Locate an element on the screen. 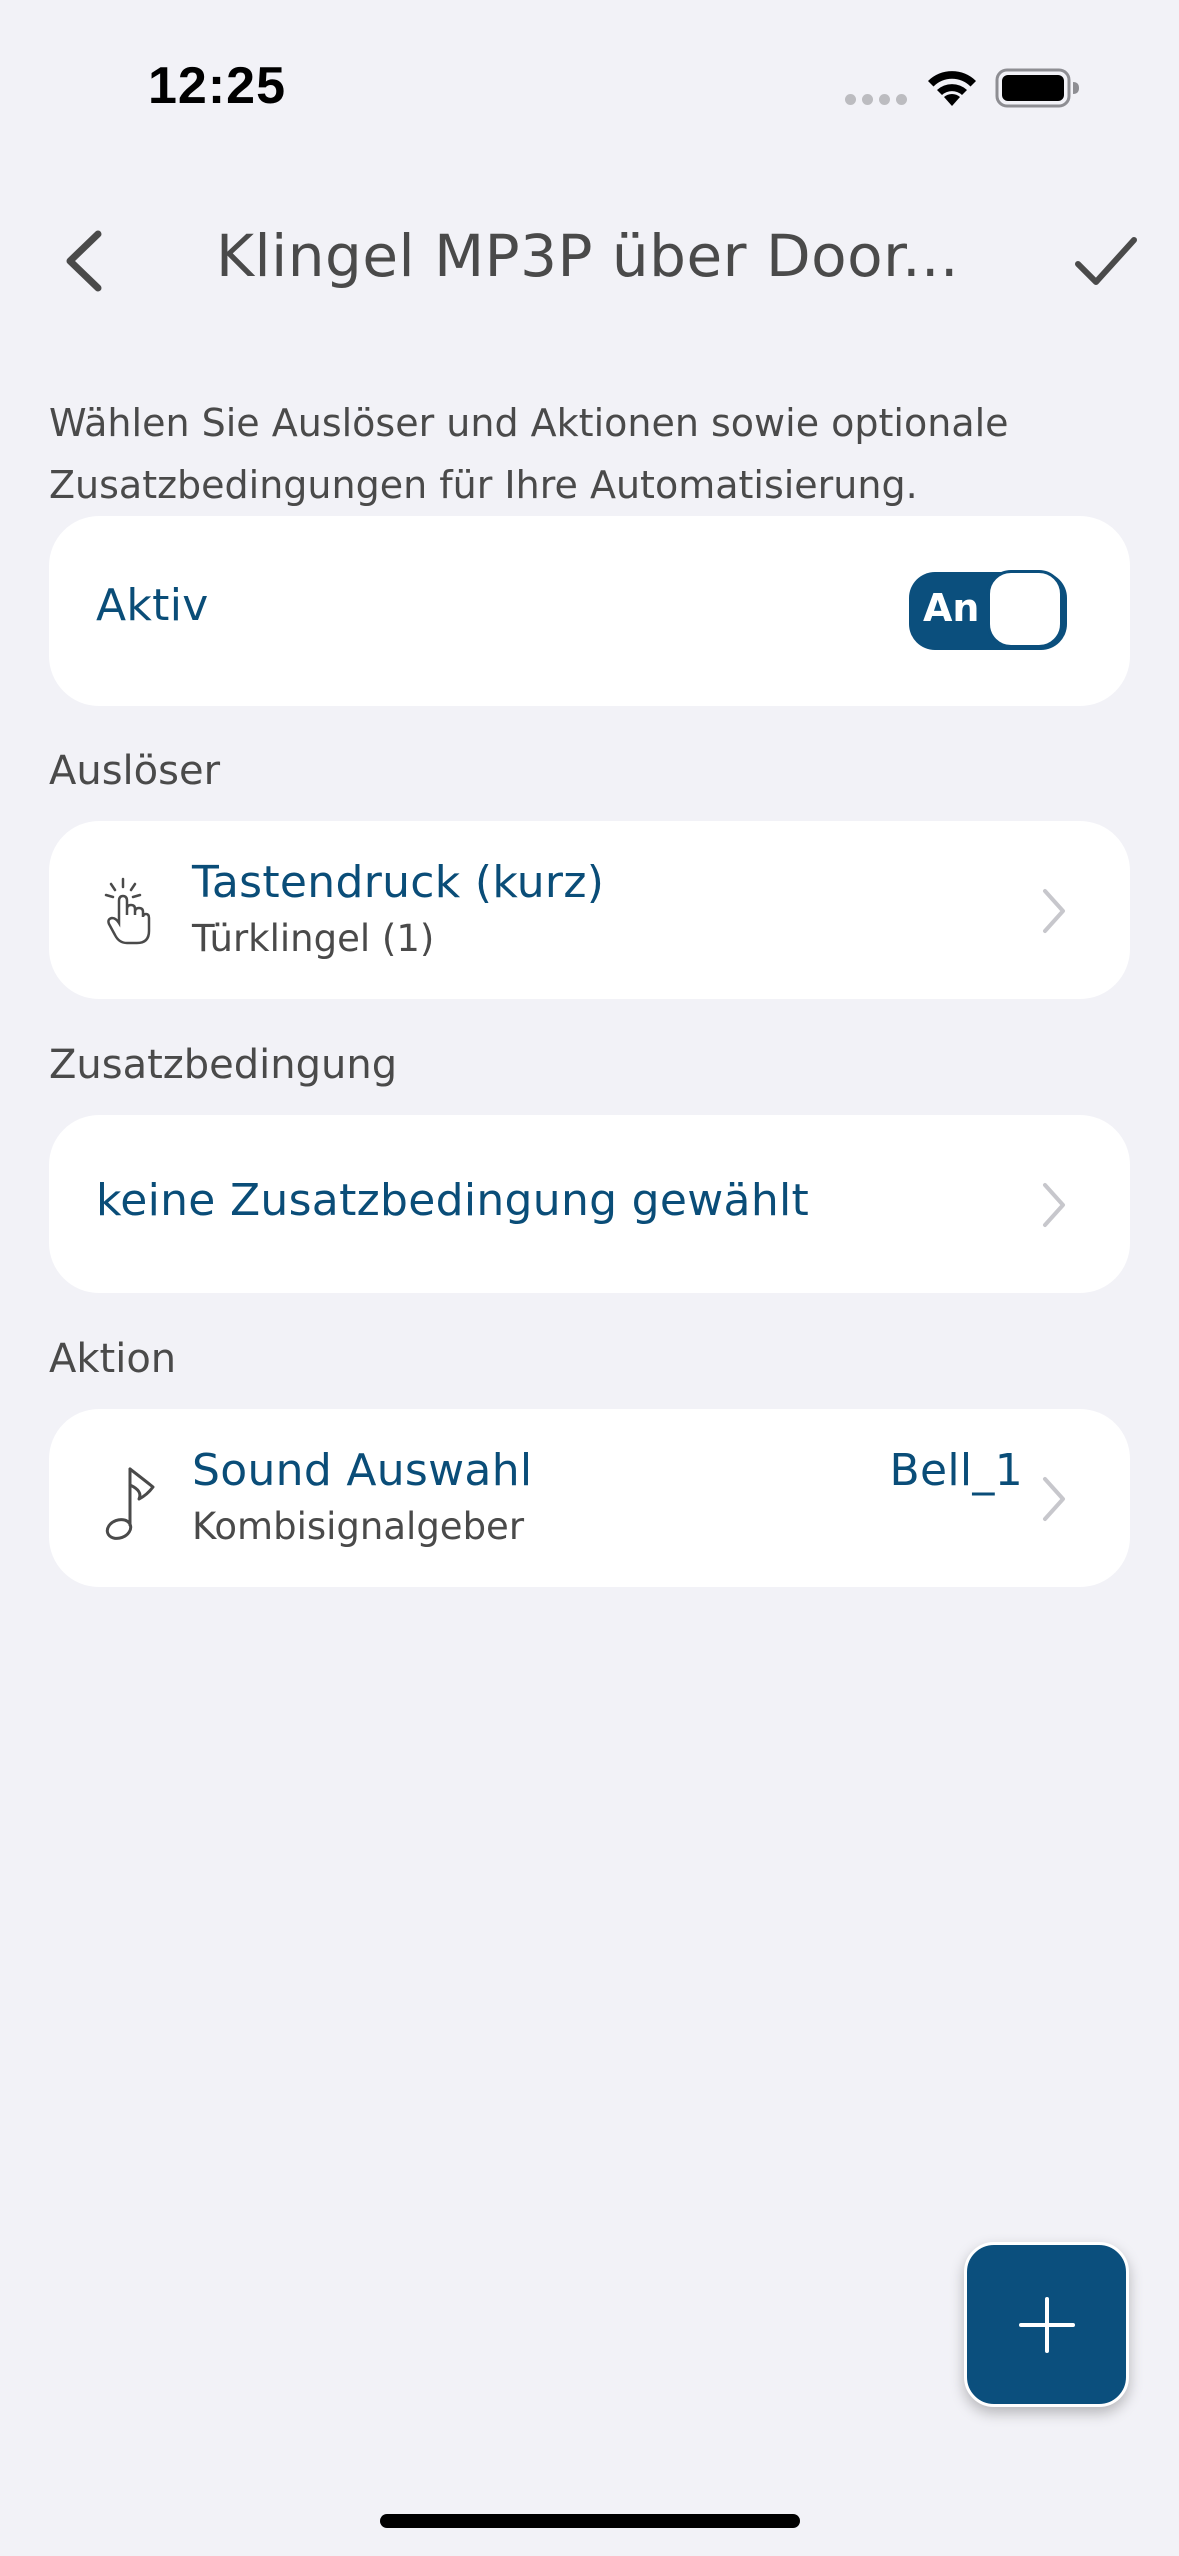  active-card: Aktiv An is located at coordinates (589, 611).